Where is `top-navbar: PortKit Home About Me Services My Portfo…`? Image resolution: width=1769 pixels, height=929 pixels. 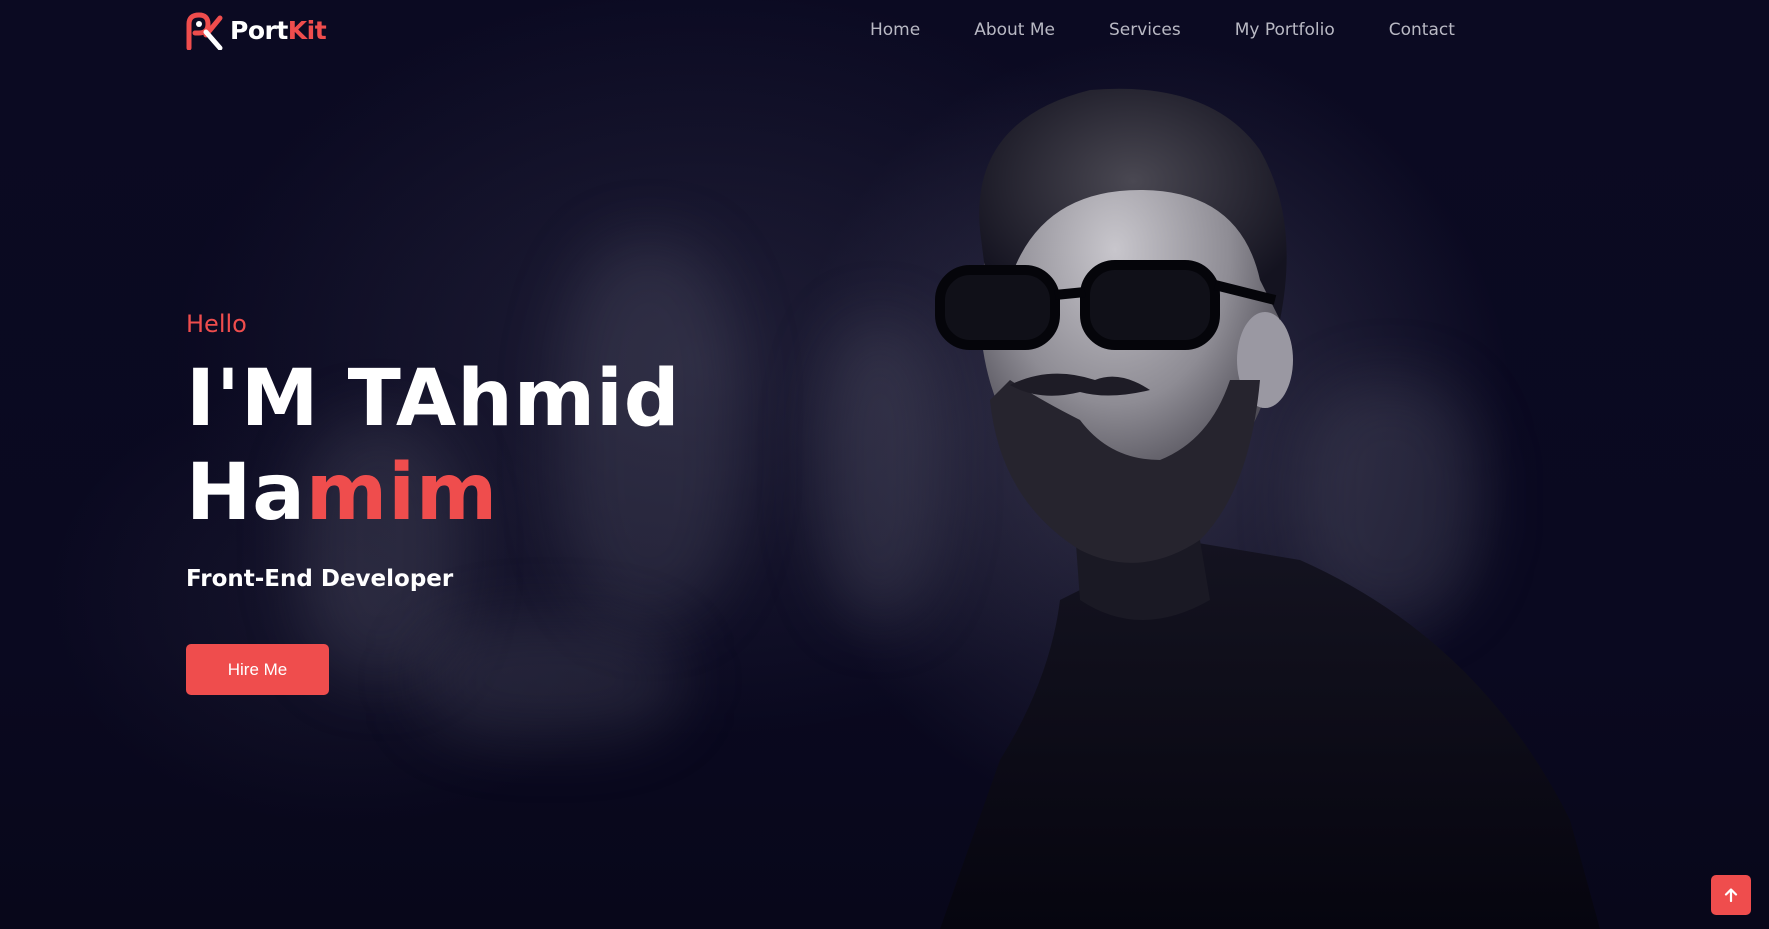
top-navbar: PortKit Home About Me Services My Portfo… is located at coordinates (884, 32).